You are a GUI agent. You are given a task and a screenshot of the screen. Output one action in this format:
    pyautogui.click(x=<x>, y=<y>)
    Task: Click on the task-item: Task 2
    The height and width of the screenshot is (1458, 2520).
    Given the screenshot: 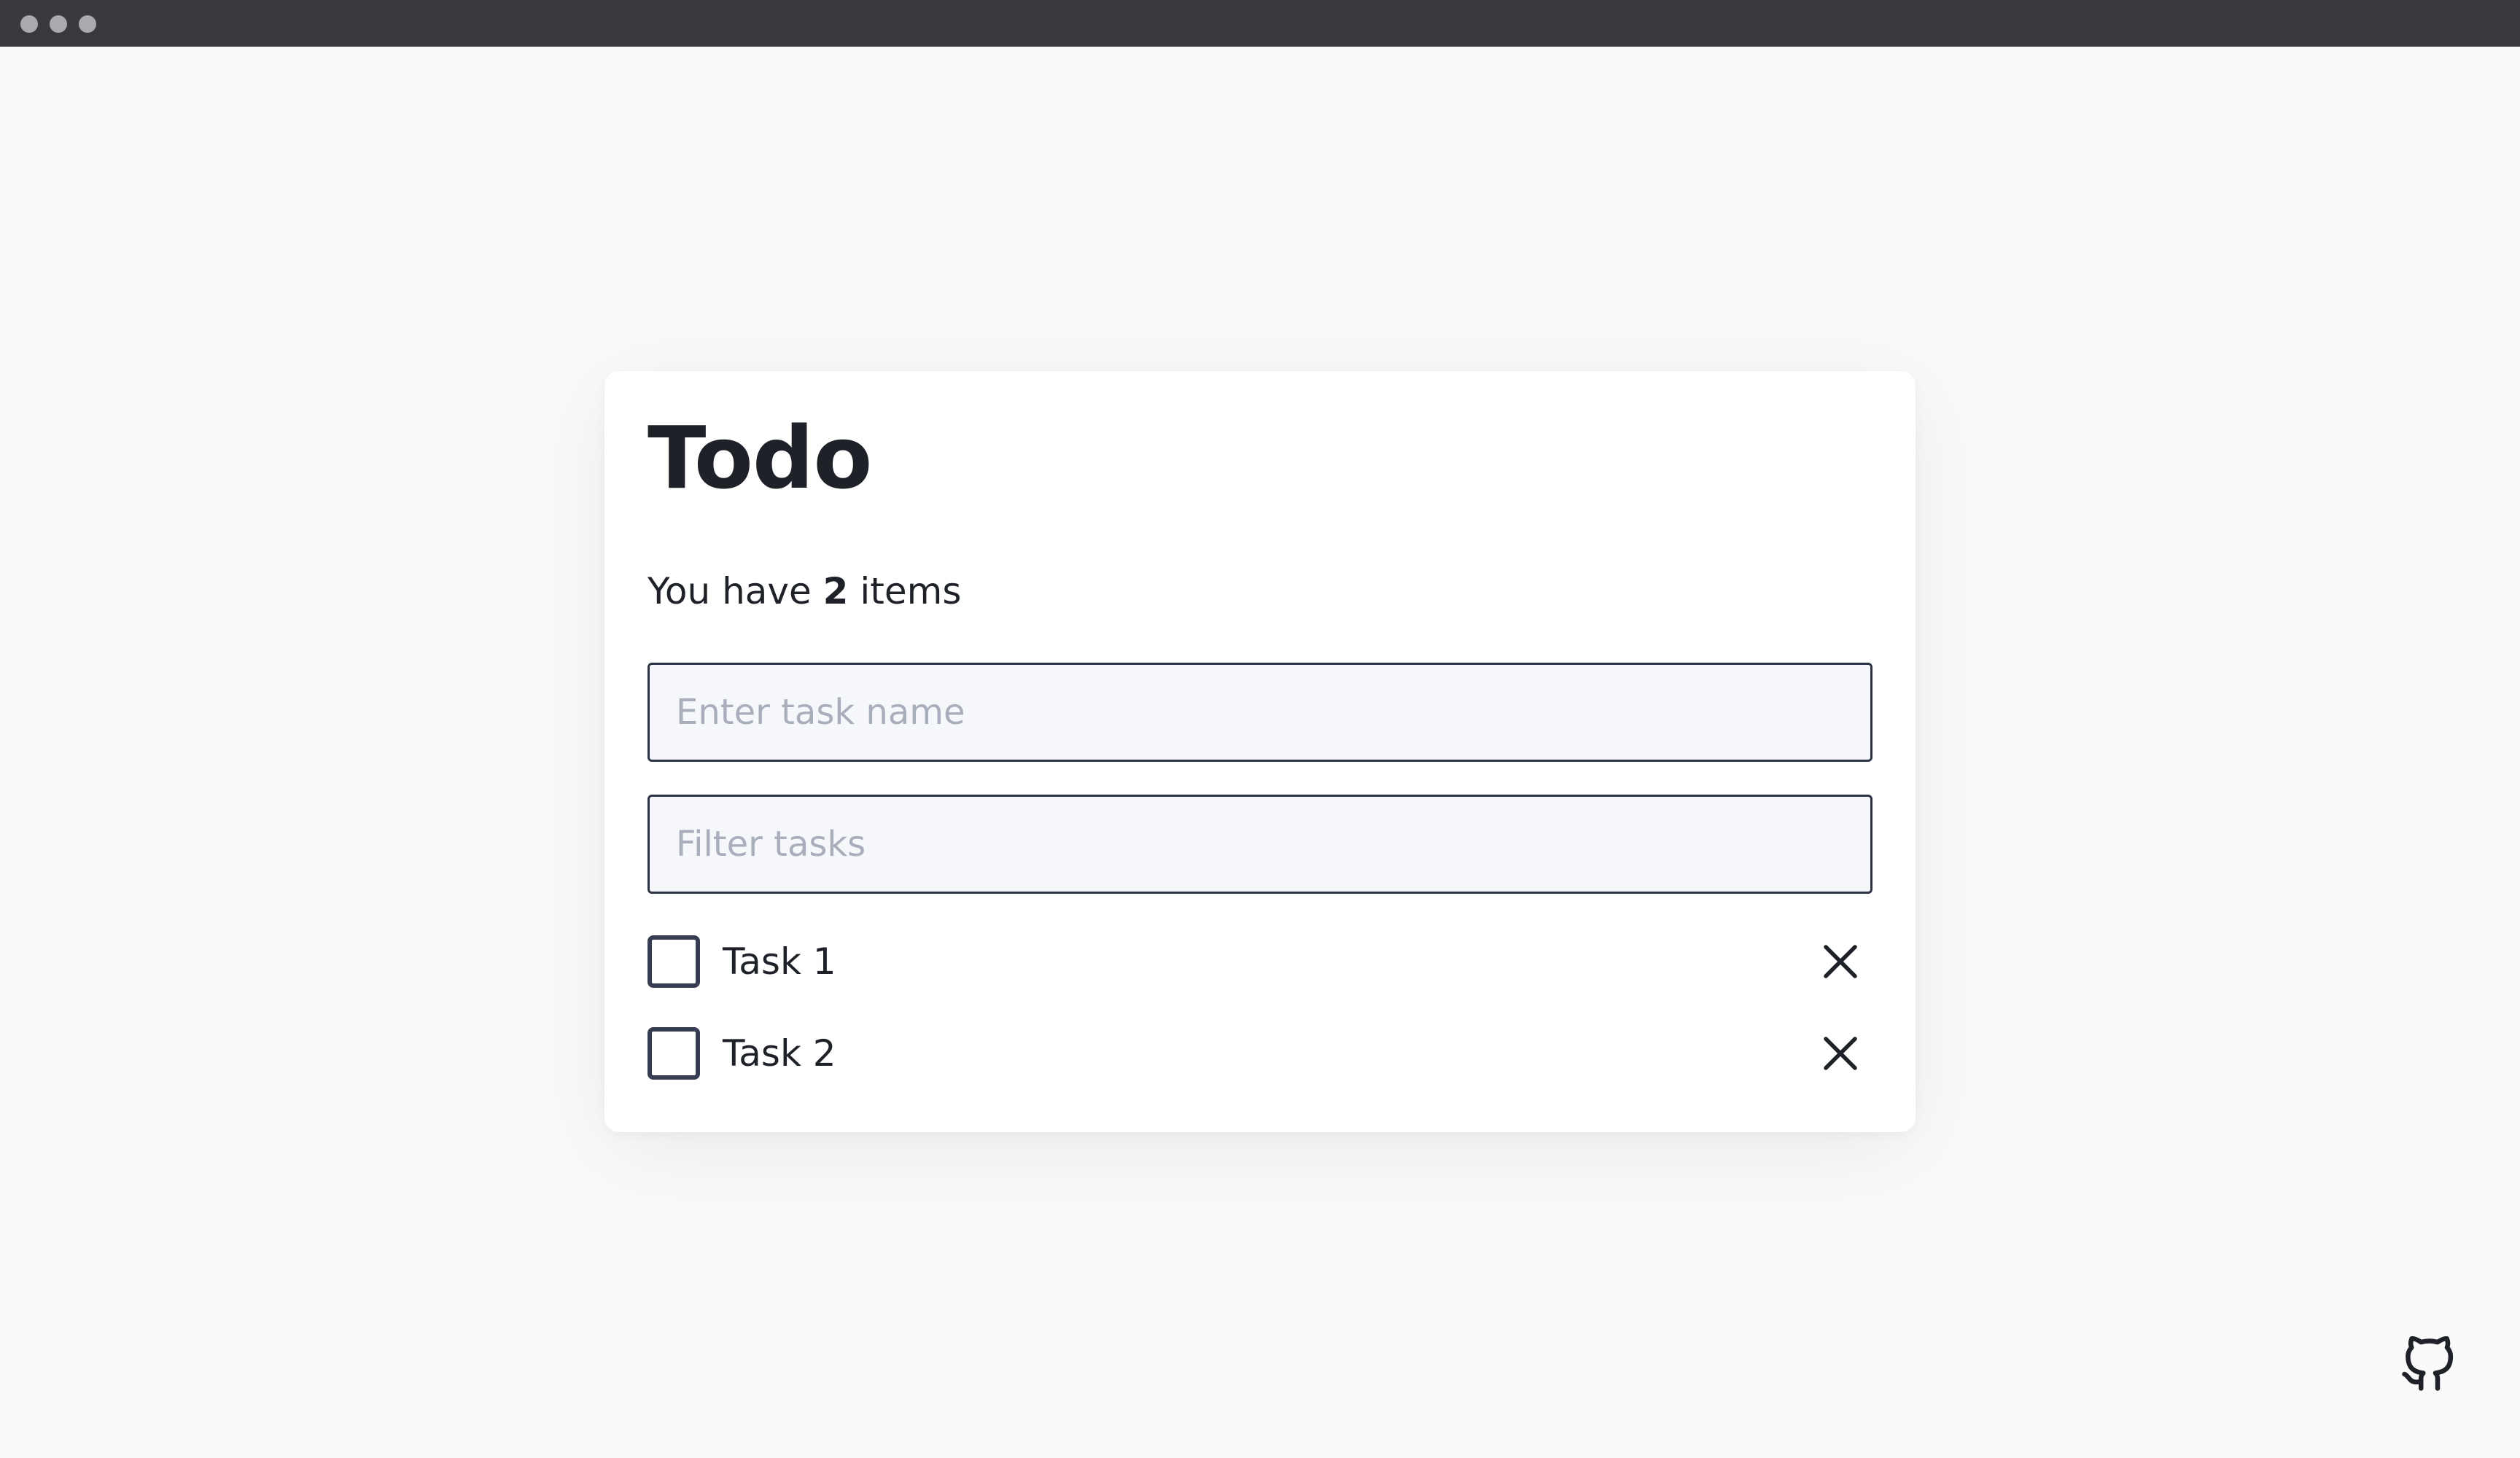 What is the action you would take?
    pyautogui.click(x=1260, y=1053)
    